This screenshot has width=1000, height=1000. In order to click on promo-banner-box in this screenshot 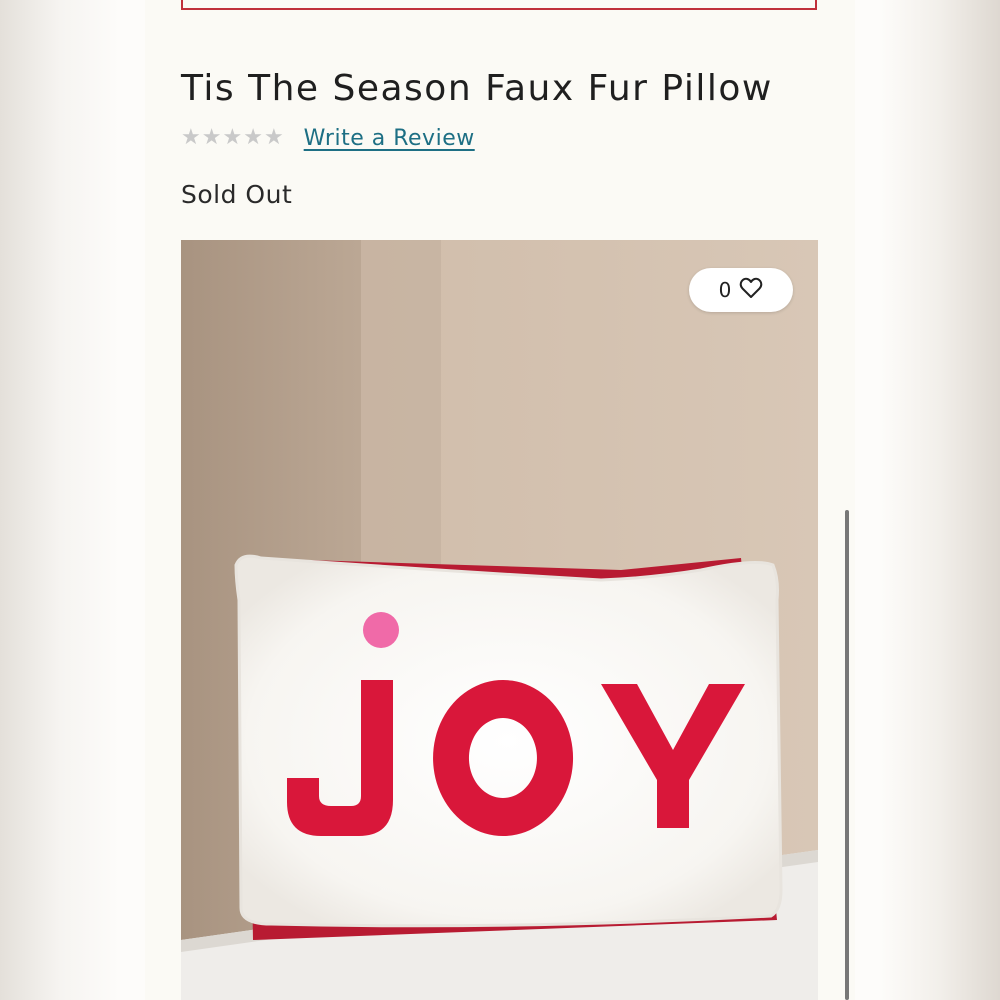, I will do `click(499, 5)`.